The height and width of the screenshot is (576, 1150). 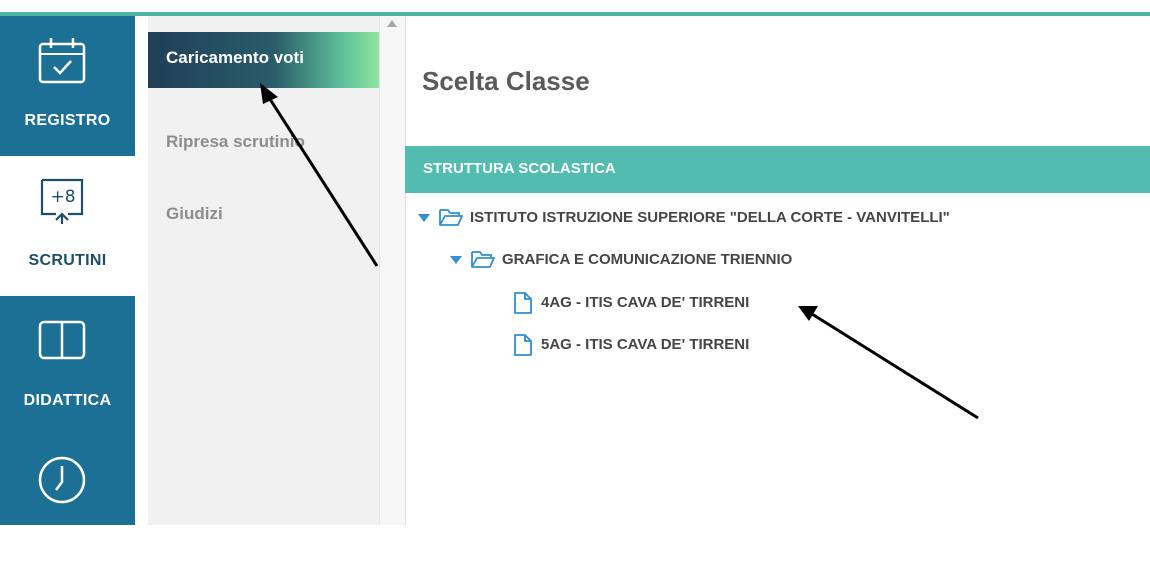 What do you see at coordinates (67, 260) in the screenshot?
I see `nav-label-scrutini: SCRUTINI` at bounding box center [67, 260].